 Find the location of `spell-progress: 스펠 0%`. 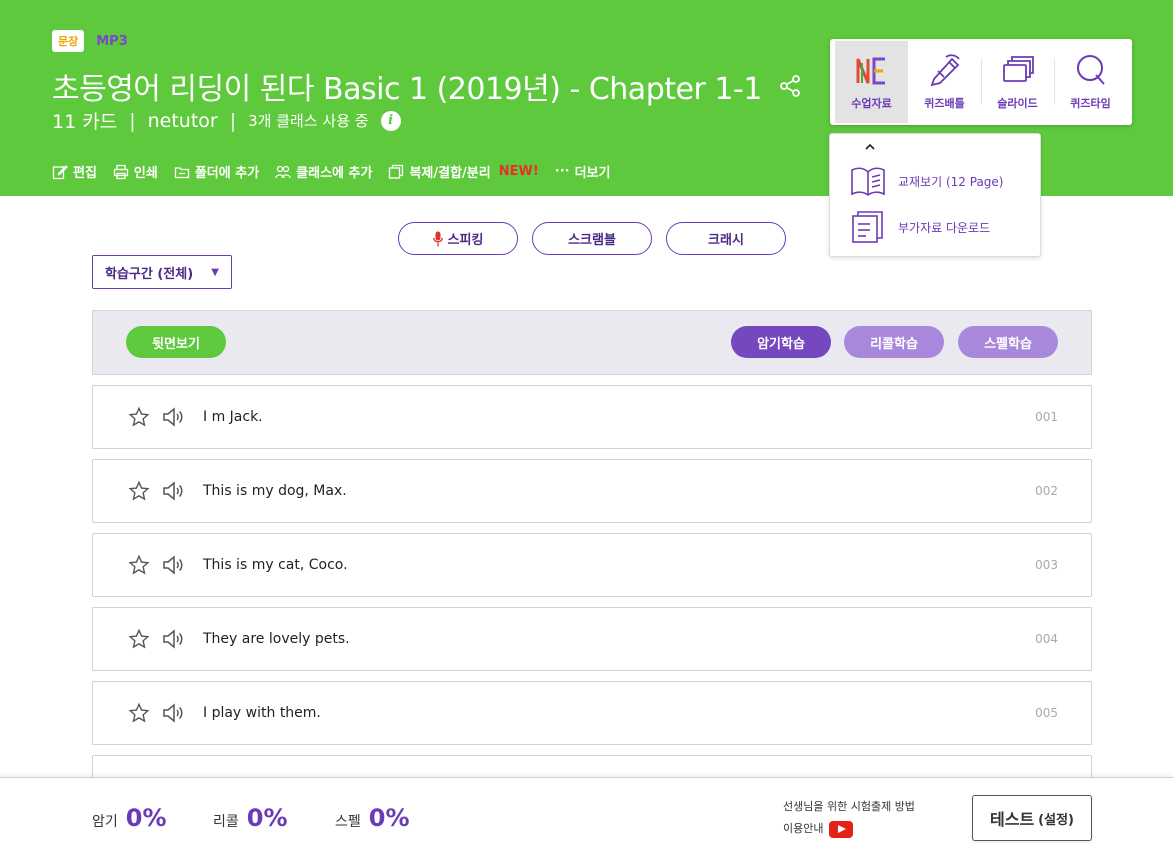

spell-progress: 스펠 0% is located at coordinates (372, 818).